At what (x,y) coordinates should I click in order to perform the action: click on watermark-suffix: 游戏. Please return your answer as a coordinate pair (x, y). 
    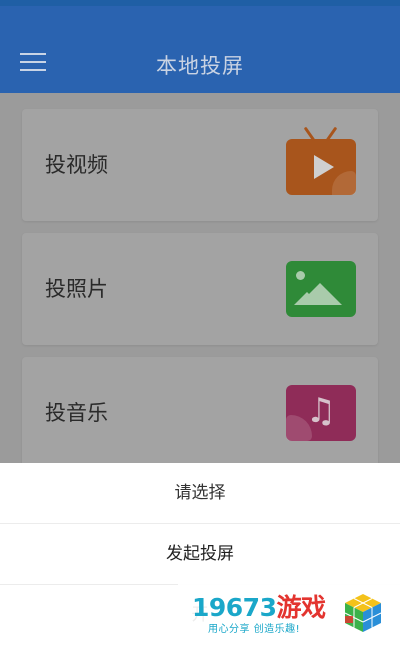
    Looking at the image, I should click on (301, 607).